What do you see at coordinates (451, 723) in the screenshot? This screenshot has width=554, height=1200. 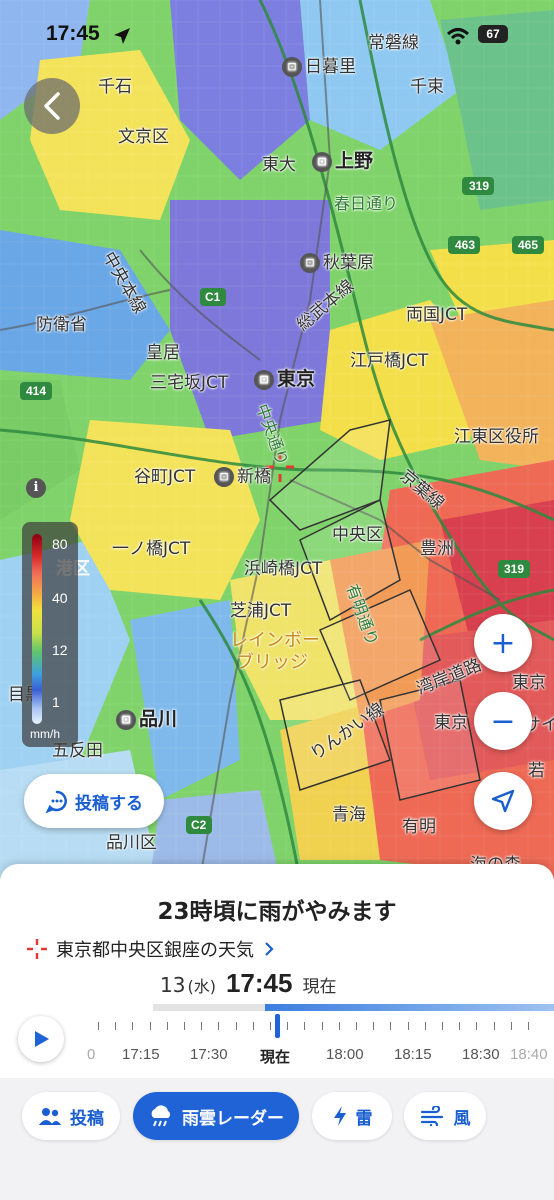 I see `map-label-tokyo-big-sight: 東京` at bounding box center [451, 723].